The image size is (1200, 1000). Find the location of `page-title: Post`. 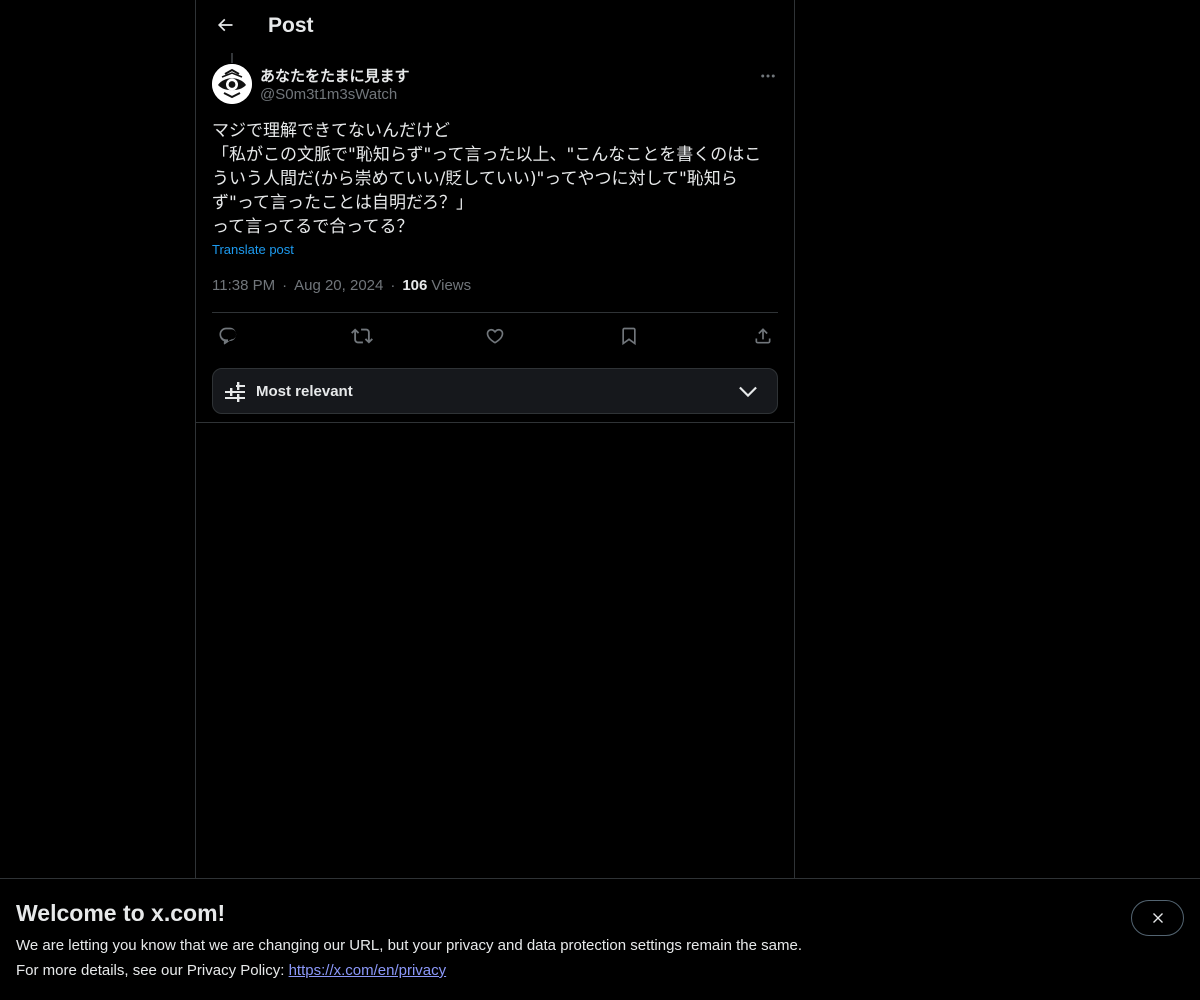

page-title: Post is located at coordinates (291, 25).